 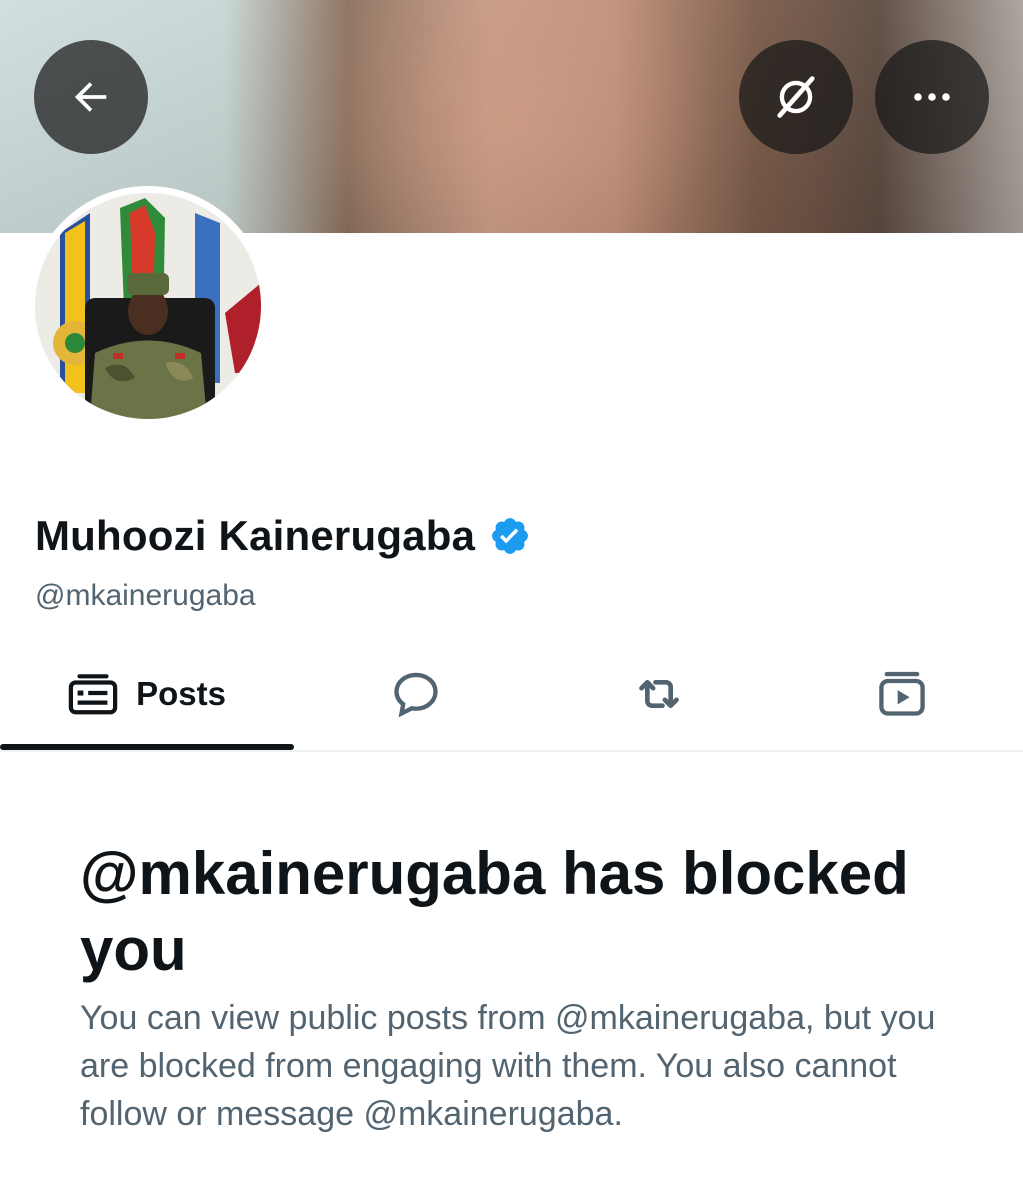 I want to click on verified-badge-icon, so click(x=510, y=536).